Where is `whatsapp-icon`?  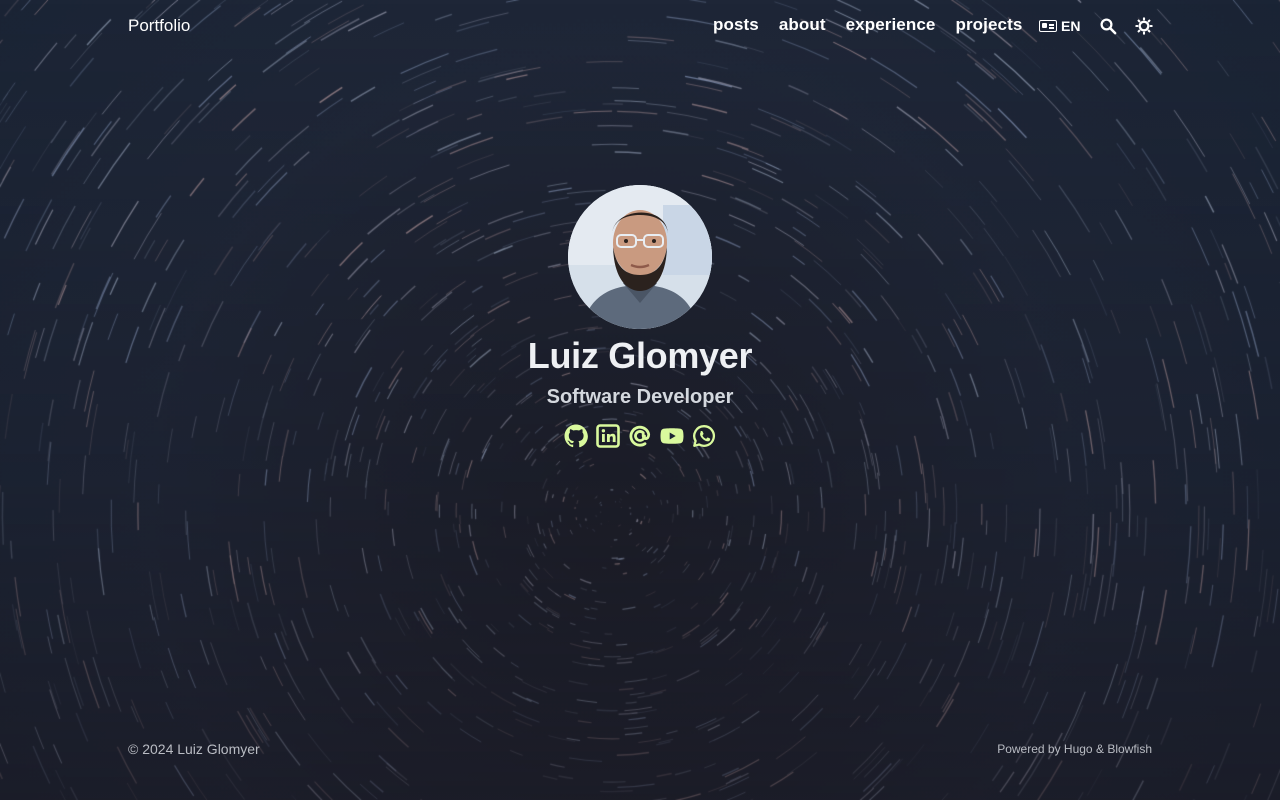
whatsapp-icon is located at coordinates (704, 436).